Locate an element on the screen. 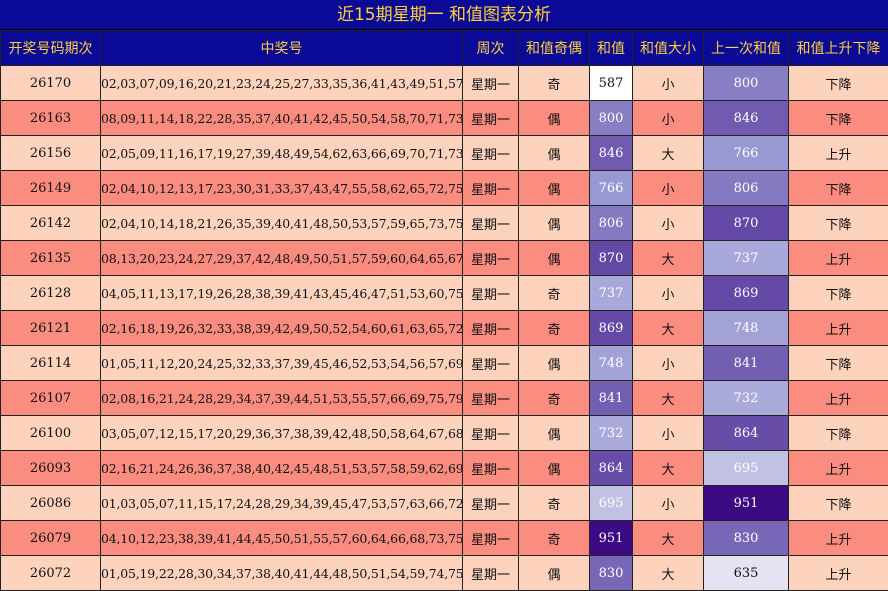  cell-sum: 869 is located at coordinates (611, 328).